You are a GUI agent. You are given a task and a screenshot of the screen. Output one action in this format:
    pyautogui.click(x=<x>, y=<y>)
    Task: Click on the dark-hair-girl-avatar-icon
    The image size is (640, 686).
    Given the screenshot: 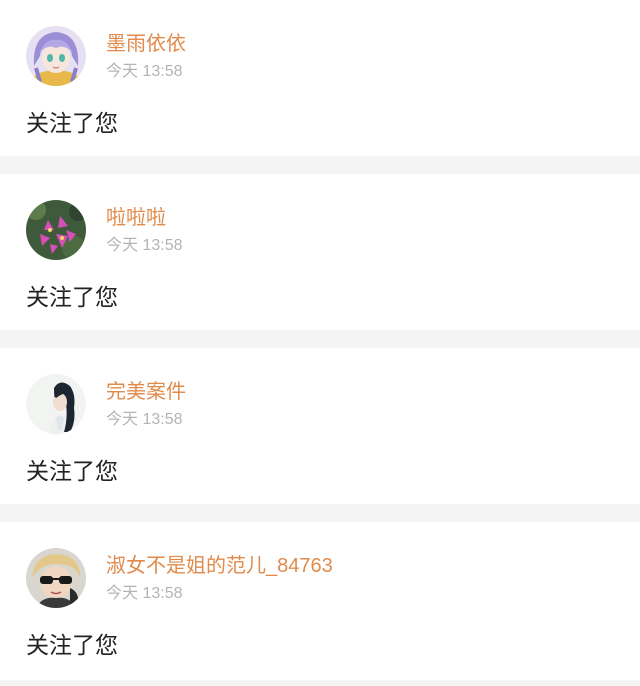 What is the action you would take?
    pyautogui.click(x=56, y=404)
    